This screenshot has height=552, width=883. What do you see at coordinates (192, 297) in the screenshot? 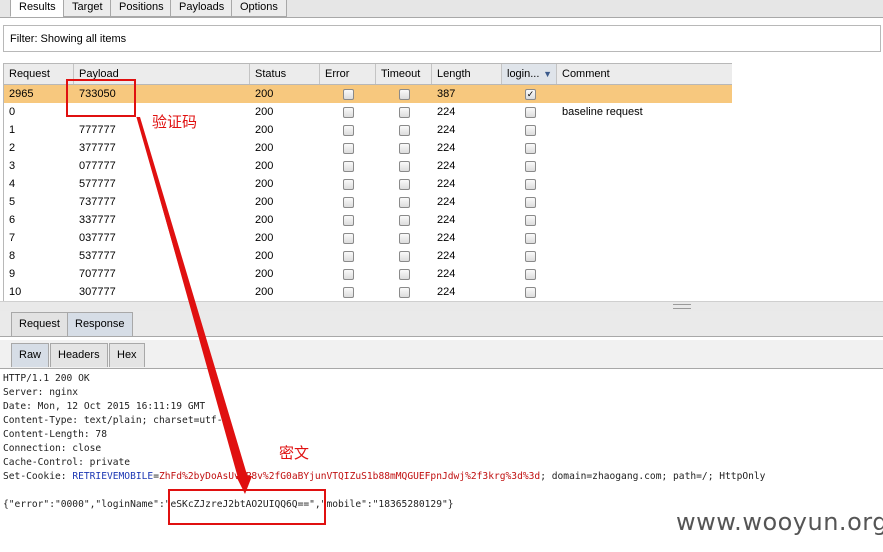
I see `arrow-wedge` at bounding box center [192, 297].